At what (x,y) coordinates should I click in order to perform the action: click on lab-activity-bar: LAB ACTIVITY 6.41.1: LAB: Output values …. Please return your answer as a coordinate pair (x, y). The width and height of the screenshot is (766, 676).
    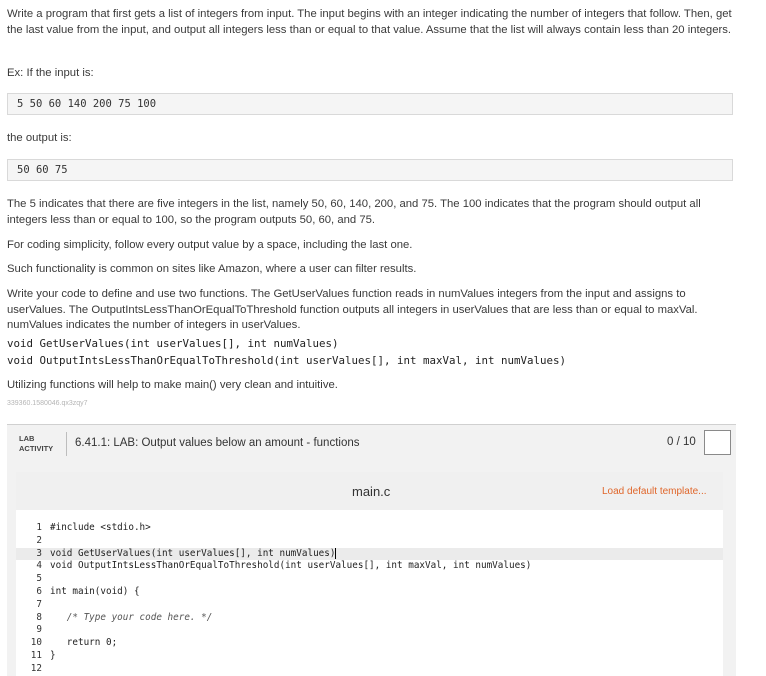
    Looking at the image, I should click on (371, 442).